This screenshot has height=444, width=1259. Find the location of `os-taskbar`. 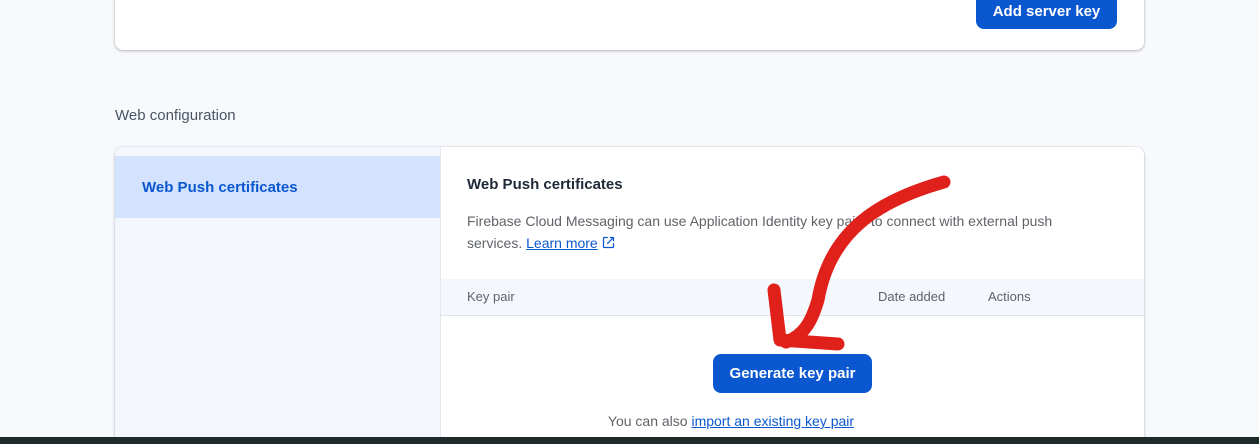

os-taskbar is located at coordinates (629, 440).